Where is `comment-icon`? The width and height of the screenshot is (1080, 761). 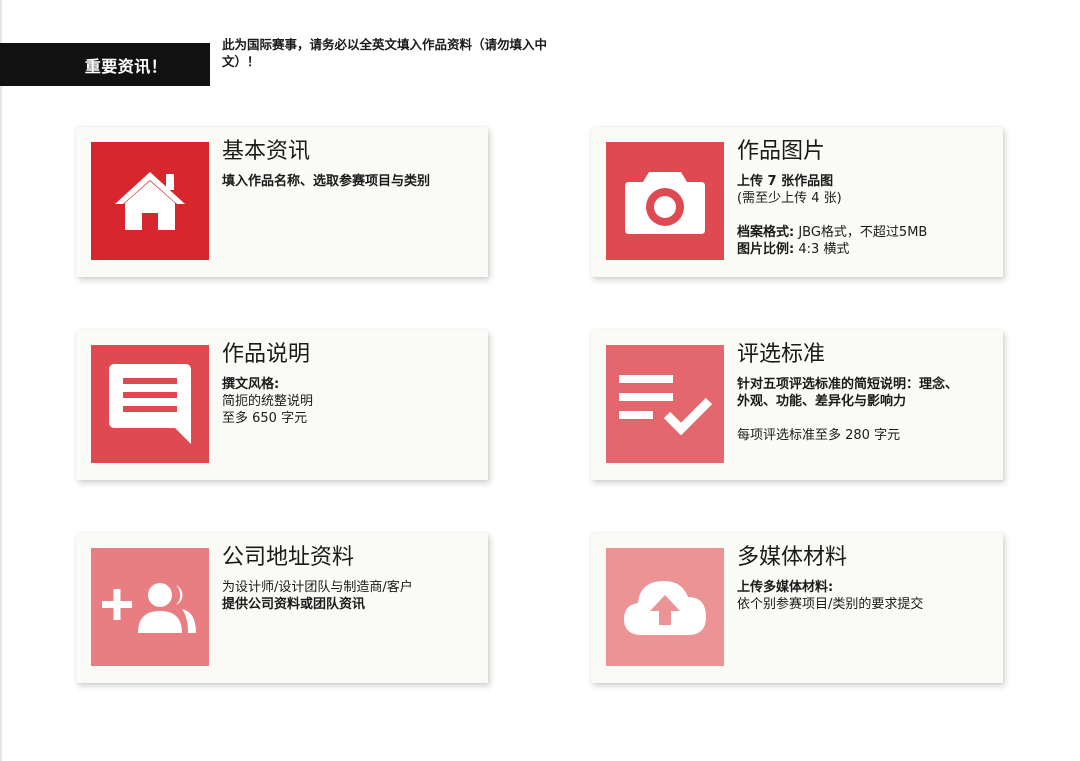
comment-icon is located at coordinates (150, 404).